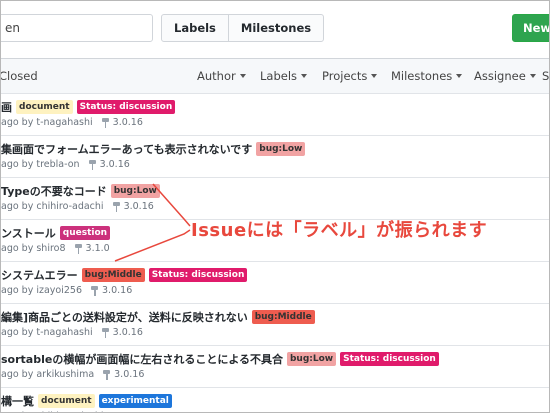 The image size is (550, 413). Describe the element at coordinates (124, 317) in the screenshot. I see `issue-title-link: 編集]商品ごとの送料設定が、送料に反映されない` at that location.